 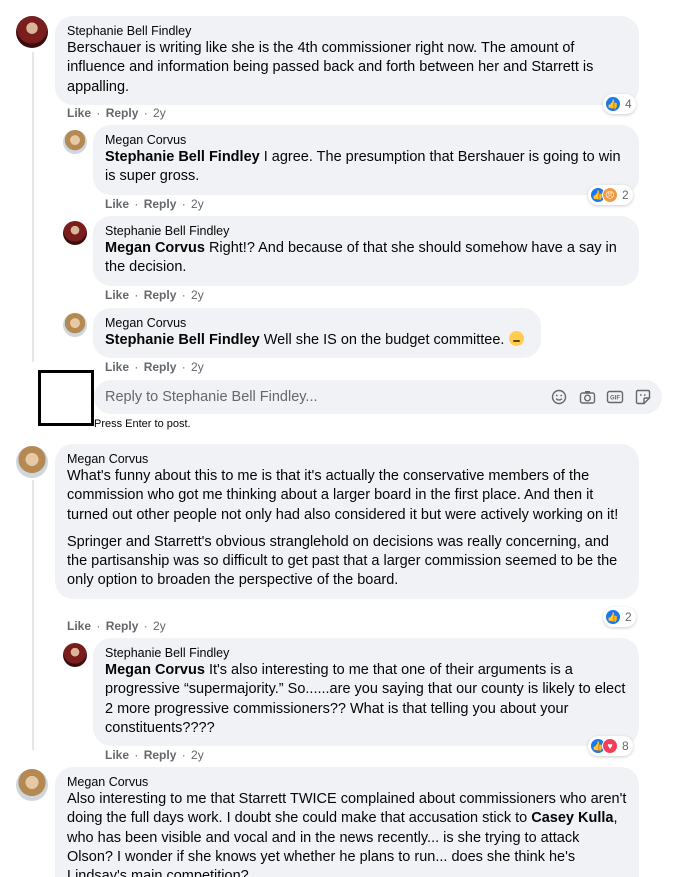 What do you see at coordinates (378, 397) in the screenshot?
I see `reply-input: Reply to Stephanie Bell Findley... GIF` at bounding box center [378, 397].